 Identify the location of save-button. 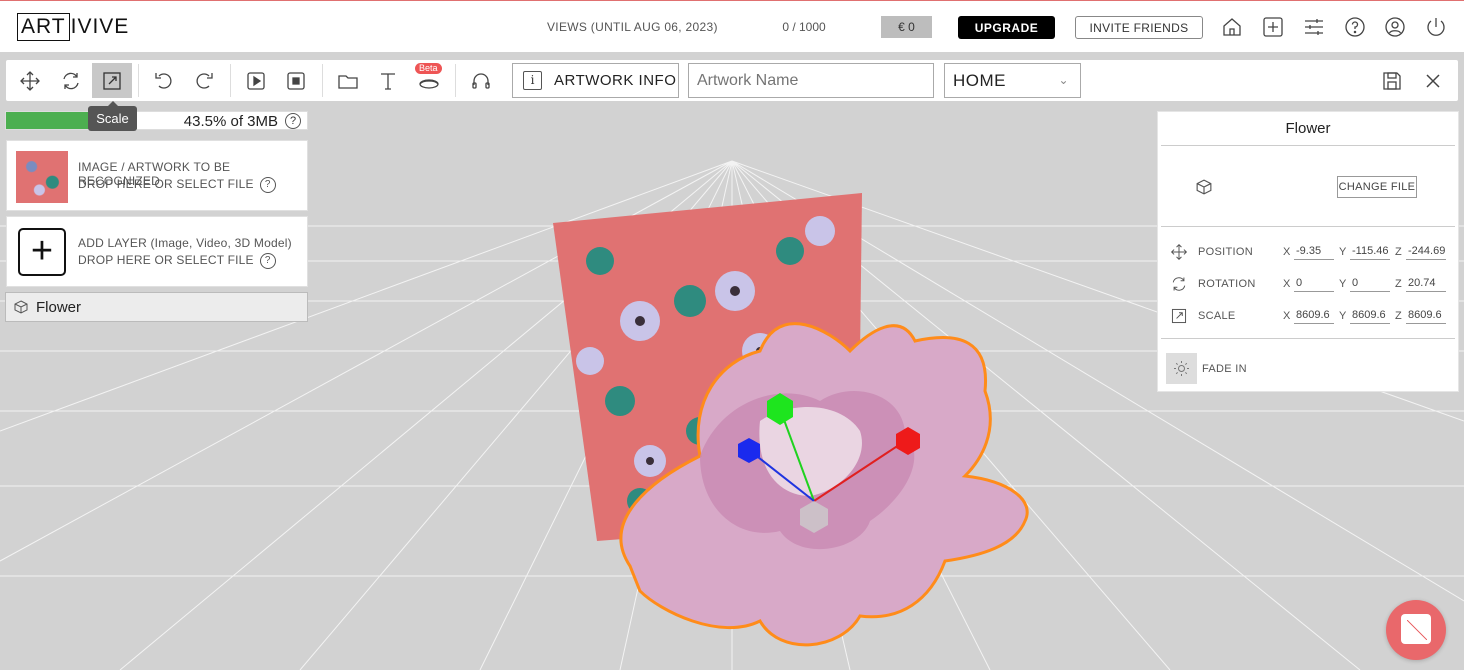
(1392, 80).